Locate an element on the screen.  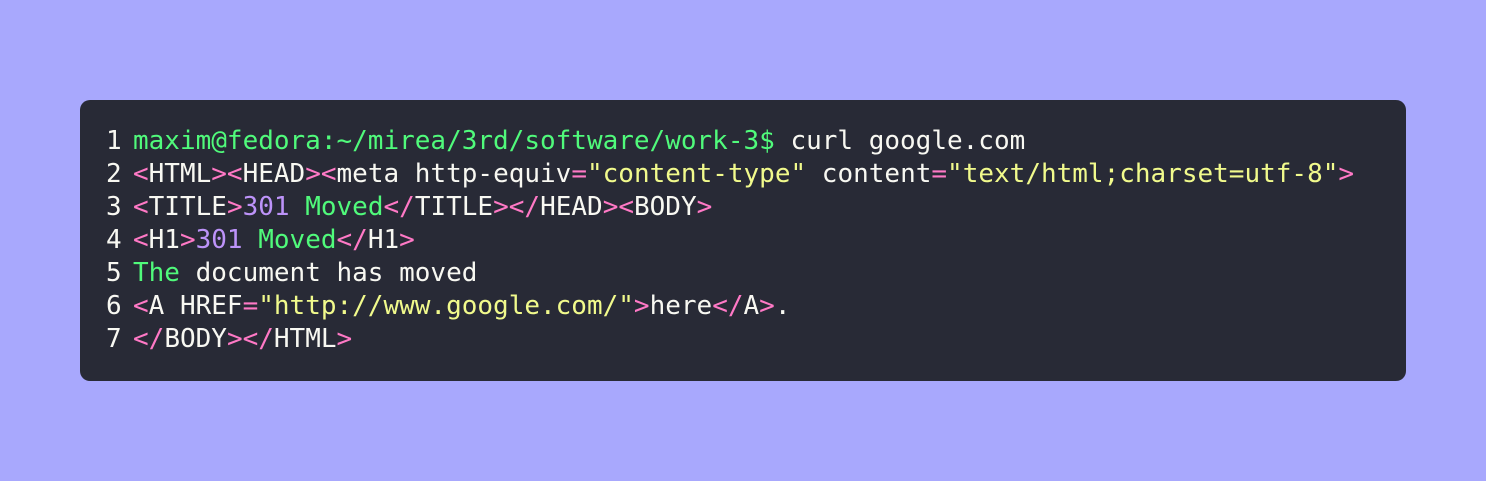
code-token: "text/html;charset=utf-8" is located at coordinates (1143, 174).